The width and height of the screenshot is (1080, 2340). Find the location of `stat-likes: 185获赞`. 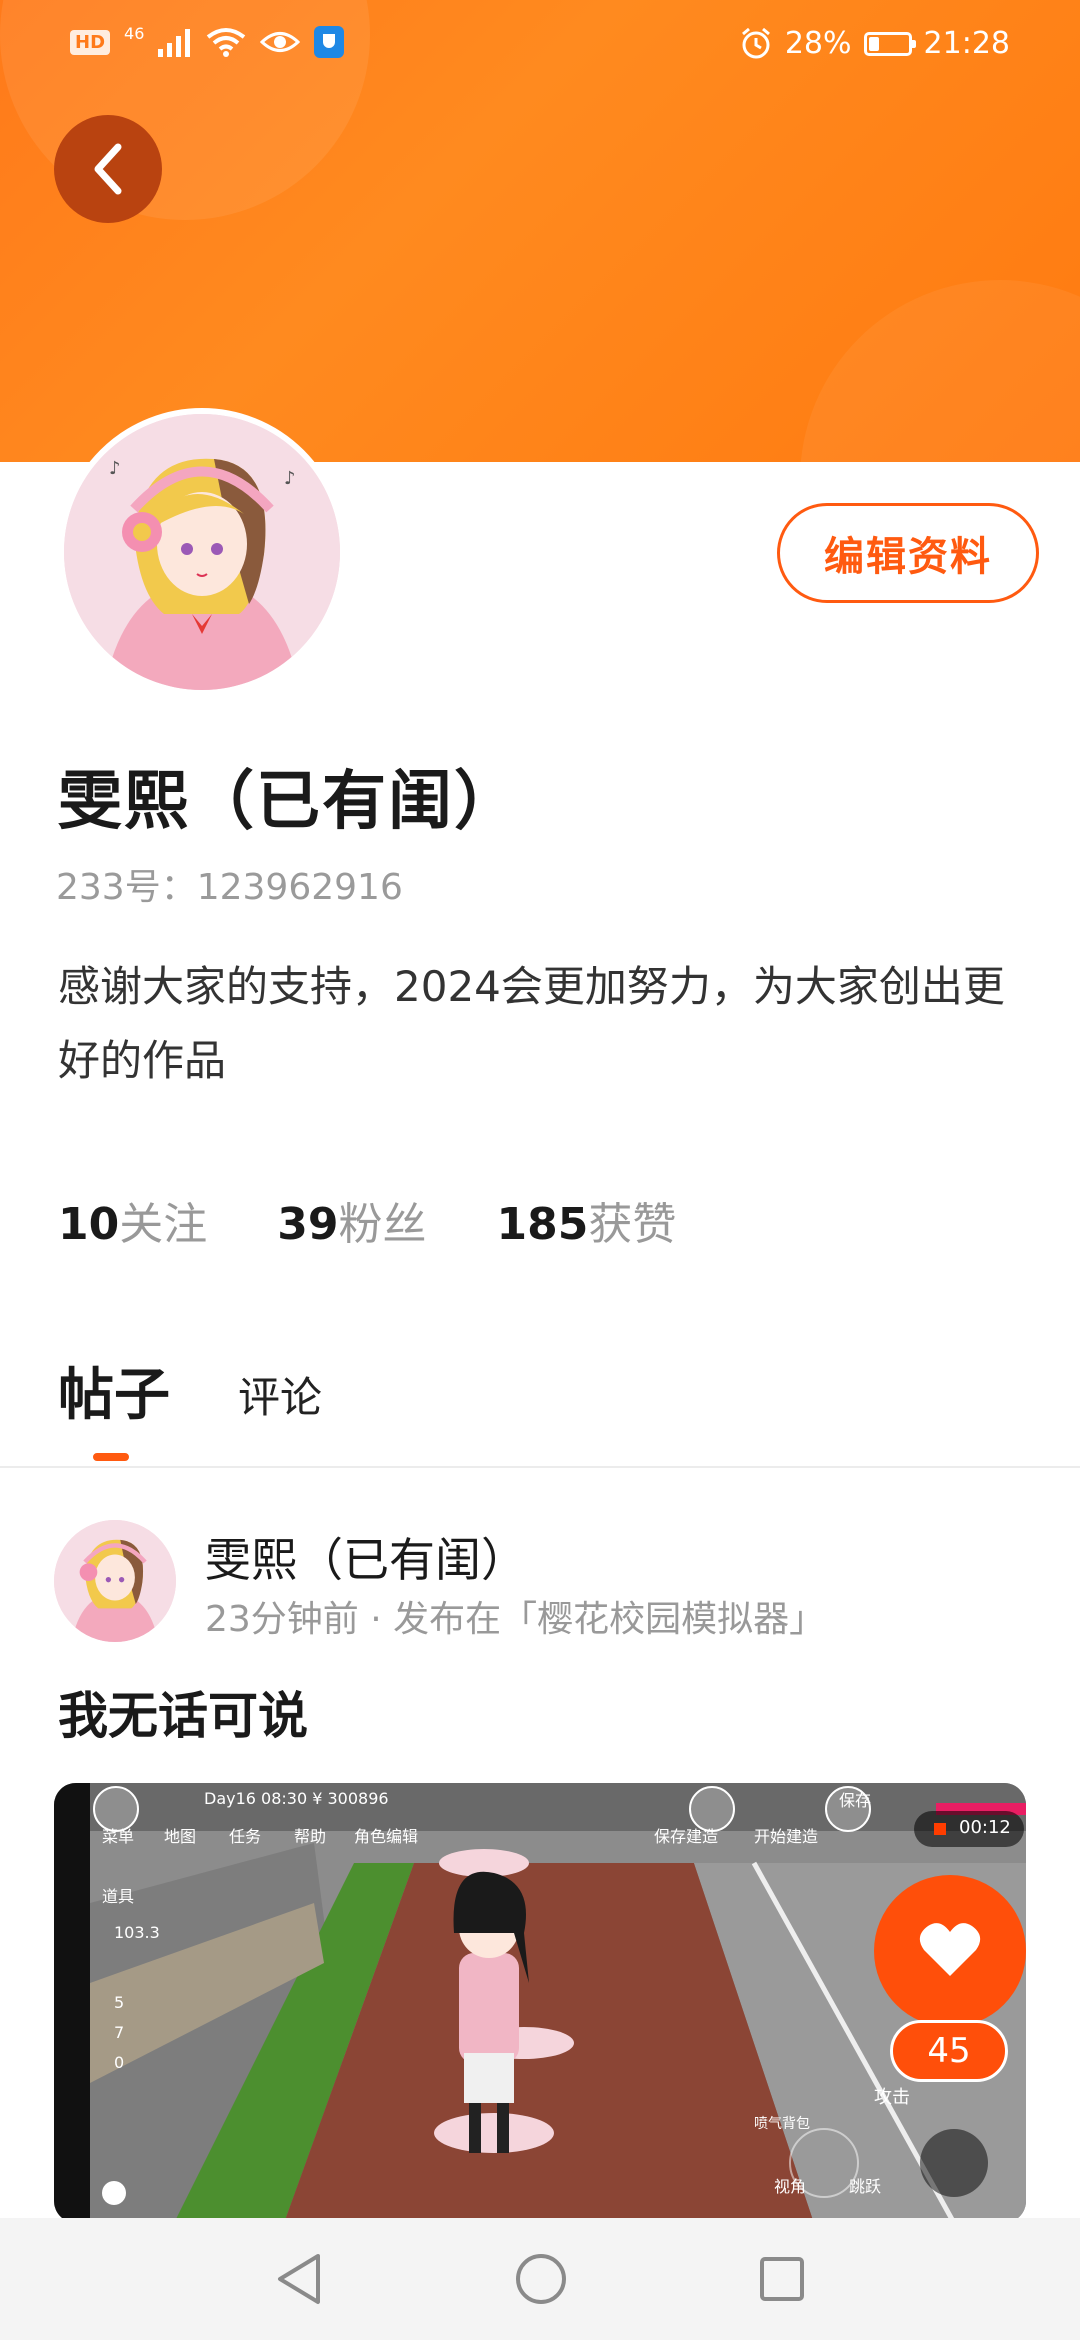

stat-likes: 185获赞 is located at coordinates (586, 1220).